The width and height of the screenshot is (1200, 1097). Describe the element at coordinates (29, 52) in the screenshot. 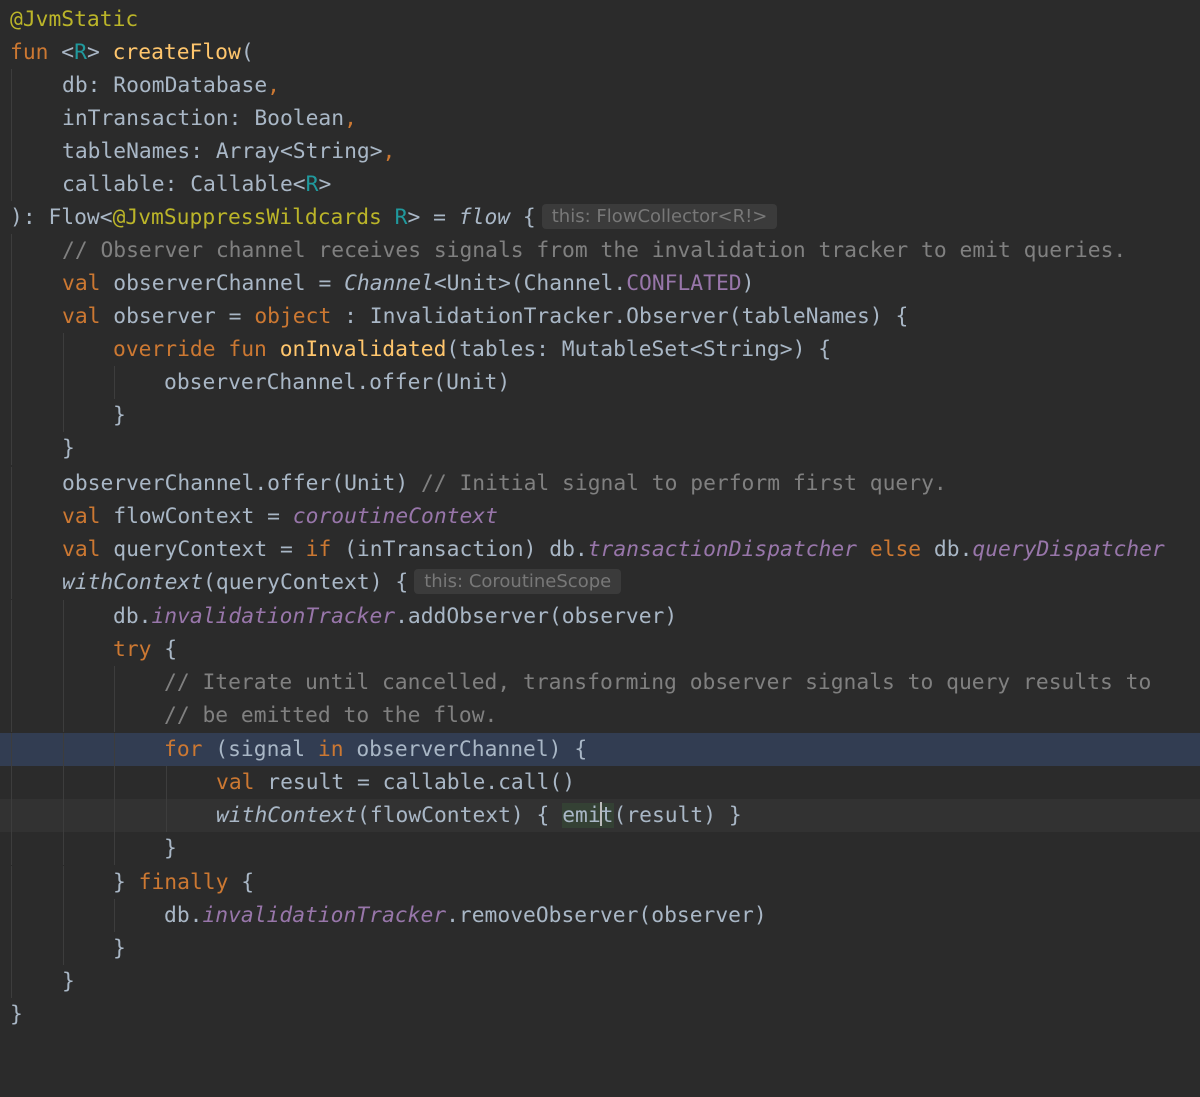

I see `keyword-token: fun` at that location.